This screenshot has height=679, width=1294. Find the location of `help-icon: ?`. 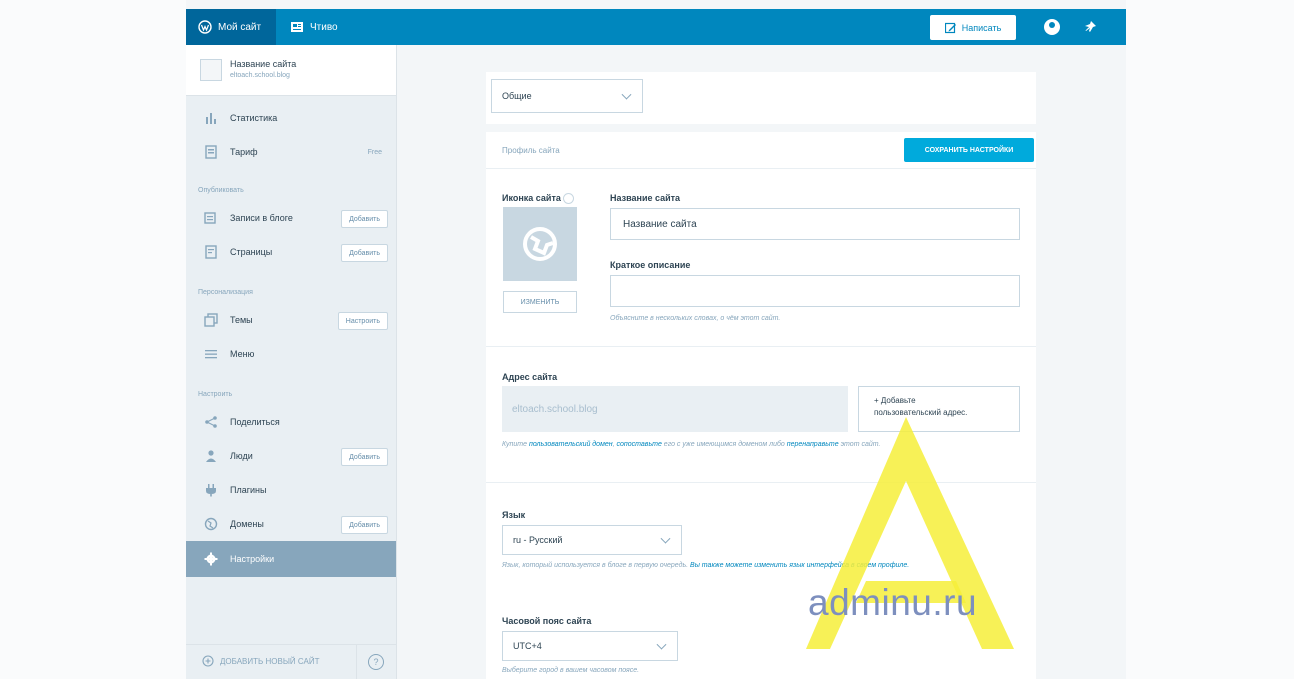

help-icon: ? is located at coordinates (376, 662).